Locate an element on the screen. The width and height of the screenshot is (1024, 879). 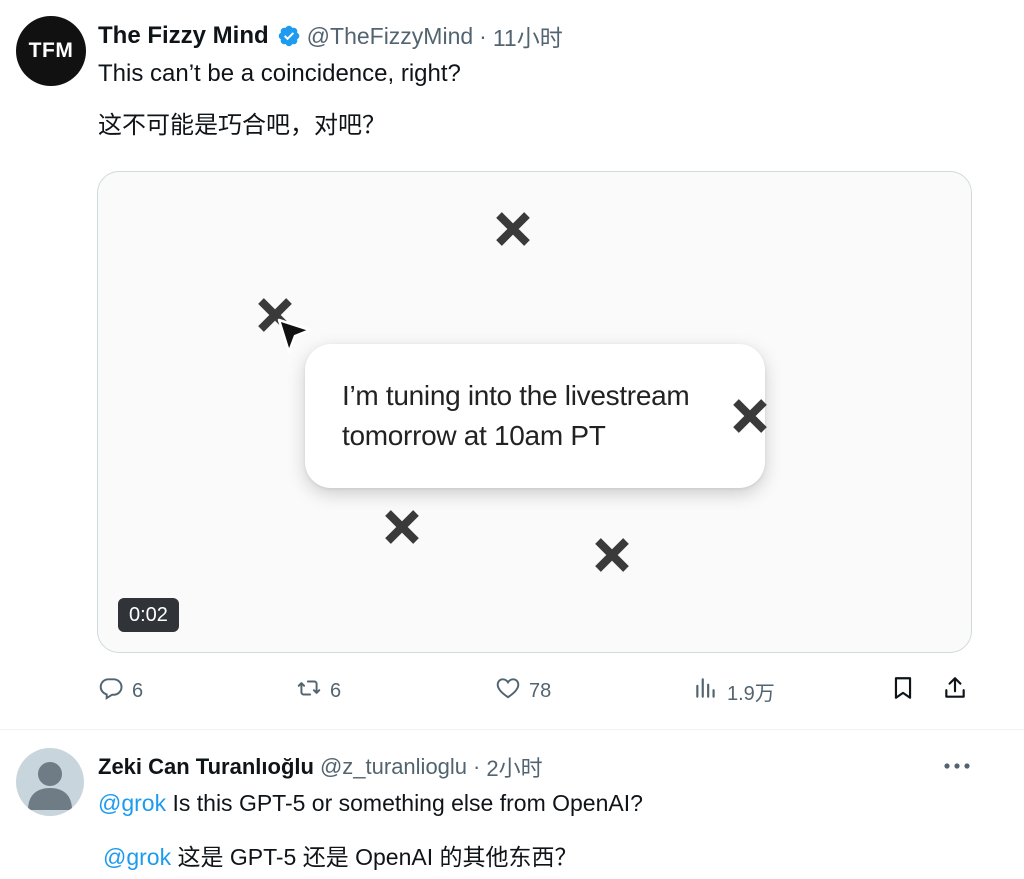
bookmark-icon is located at coordinates (903, 691).